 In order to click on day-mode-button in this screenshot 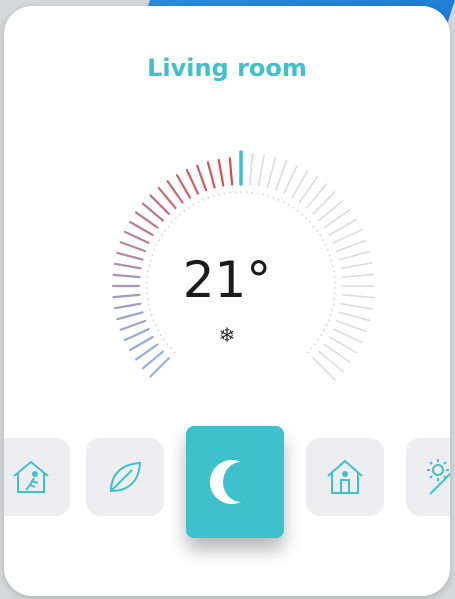, I will do `click(428, 477)`.